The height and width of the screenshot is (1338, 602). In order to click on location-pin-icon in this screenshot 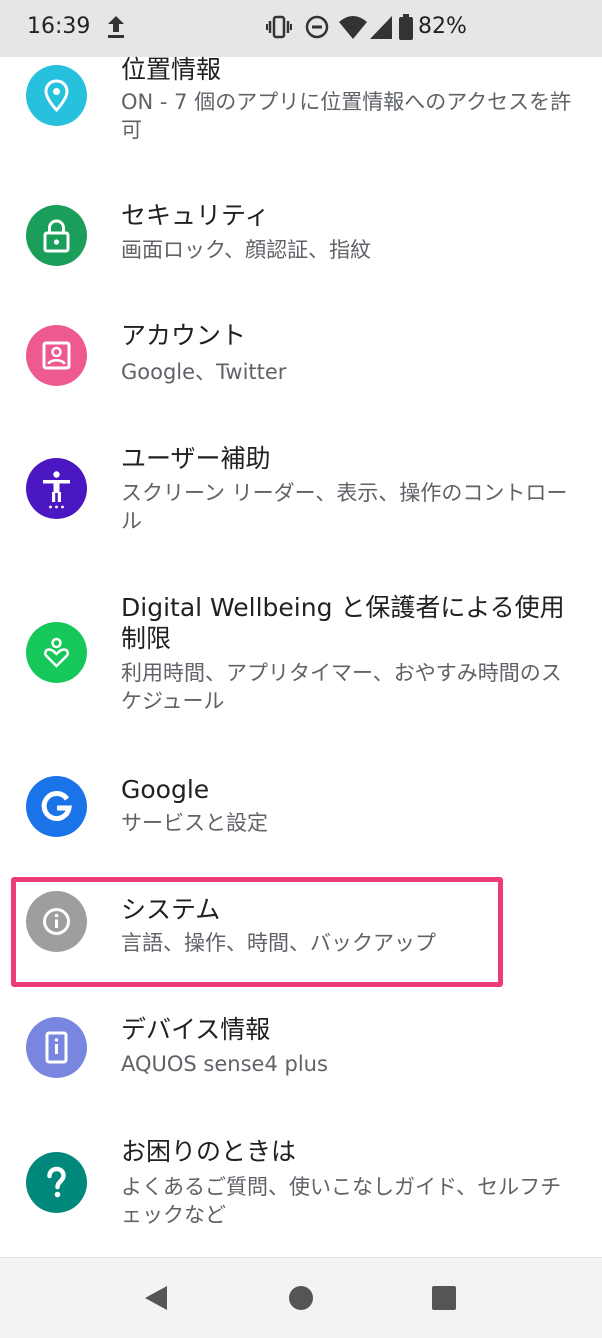, I will do `click(56, 95)`.